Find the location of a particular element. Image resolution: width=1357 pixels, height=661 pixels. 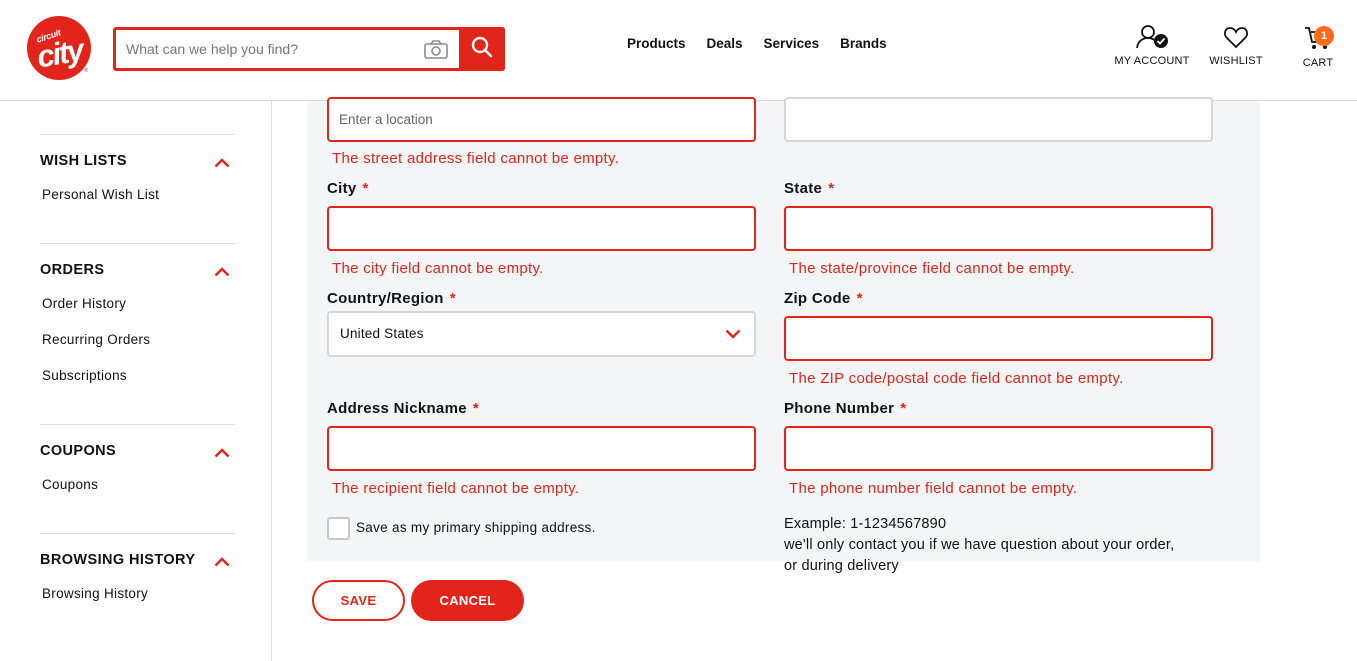

sidebar-section-coupons: COUPONS Coupons is located at coordinates (137, 478).